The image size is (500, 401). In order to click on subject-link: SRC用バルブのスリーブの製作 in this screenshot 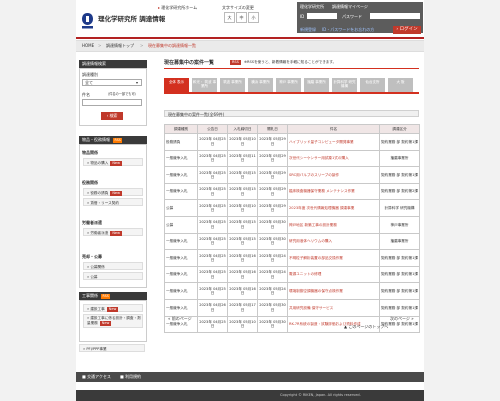, I will do `click(333, 175)`.